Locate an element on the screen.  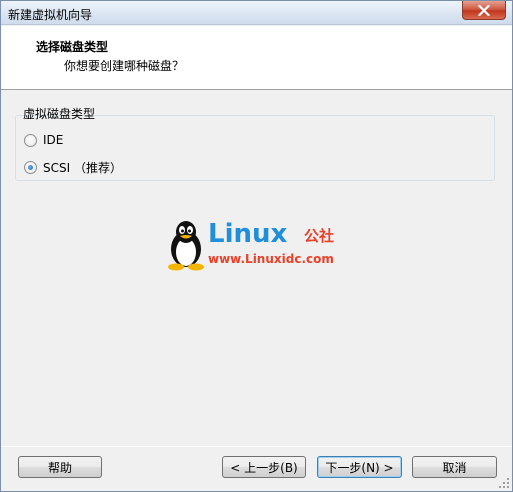
cancel-button: 取消 is located at coordinates (454, 467).